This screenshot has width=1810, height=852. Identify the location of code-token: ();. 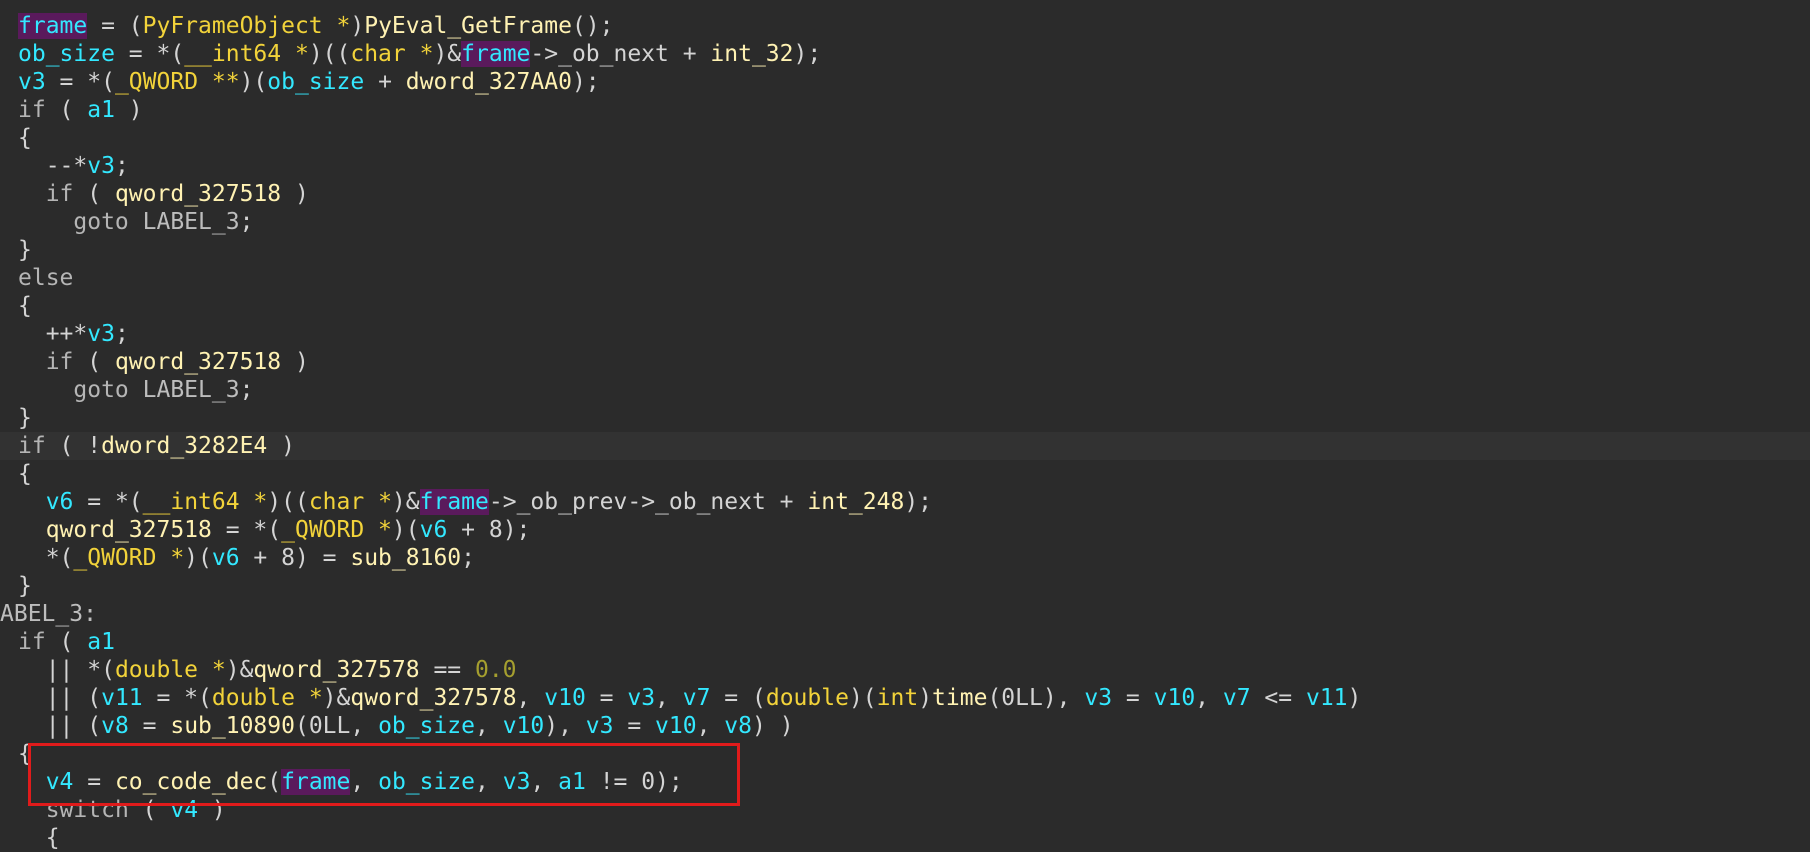
(593, 26).